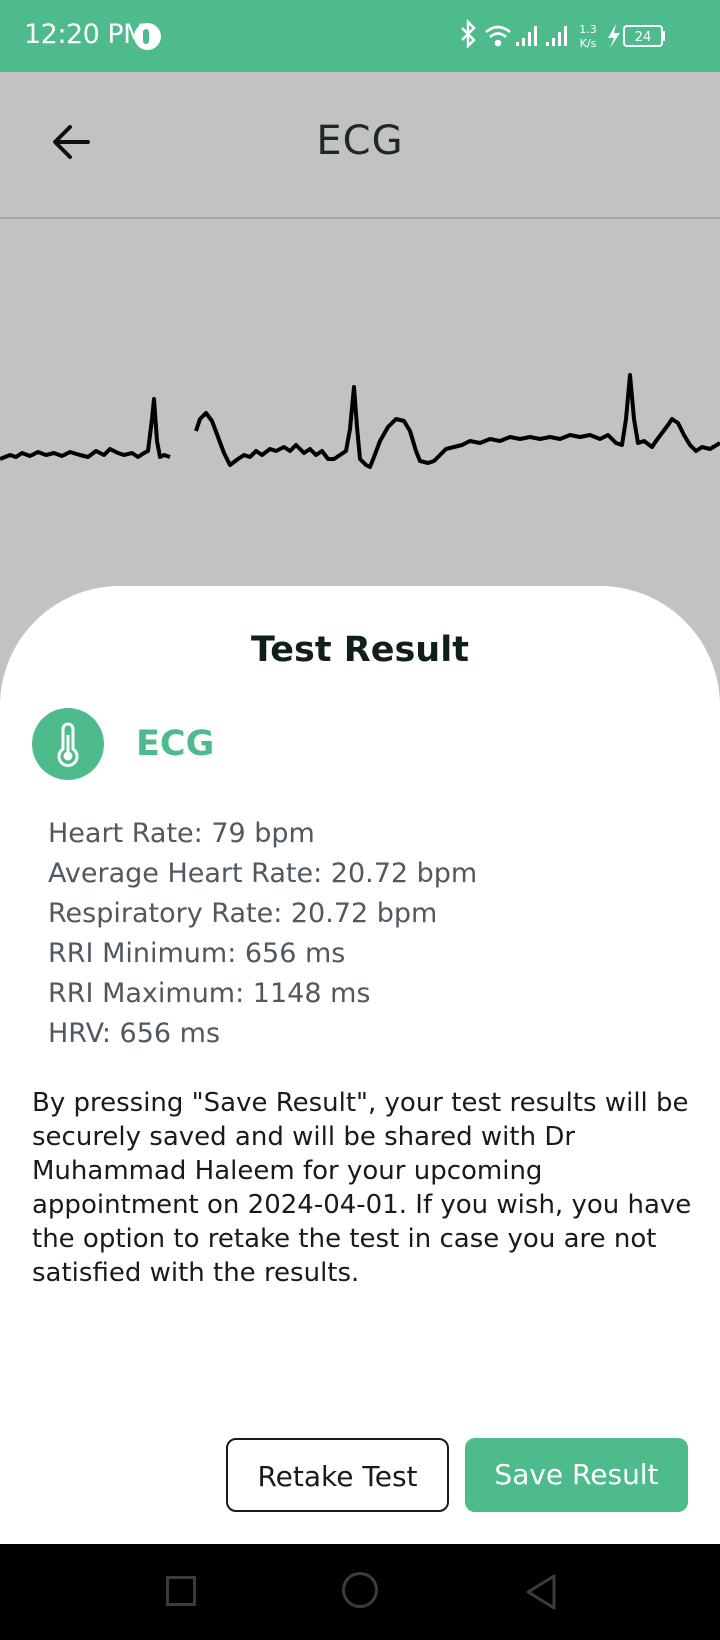  Describe the element at coordinates (360, 36) in the screenshot. I see `status-bar: 12:20 PM 1.3 K/s 24` at that location.